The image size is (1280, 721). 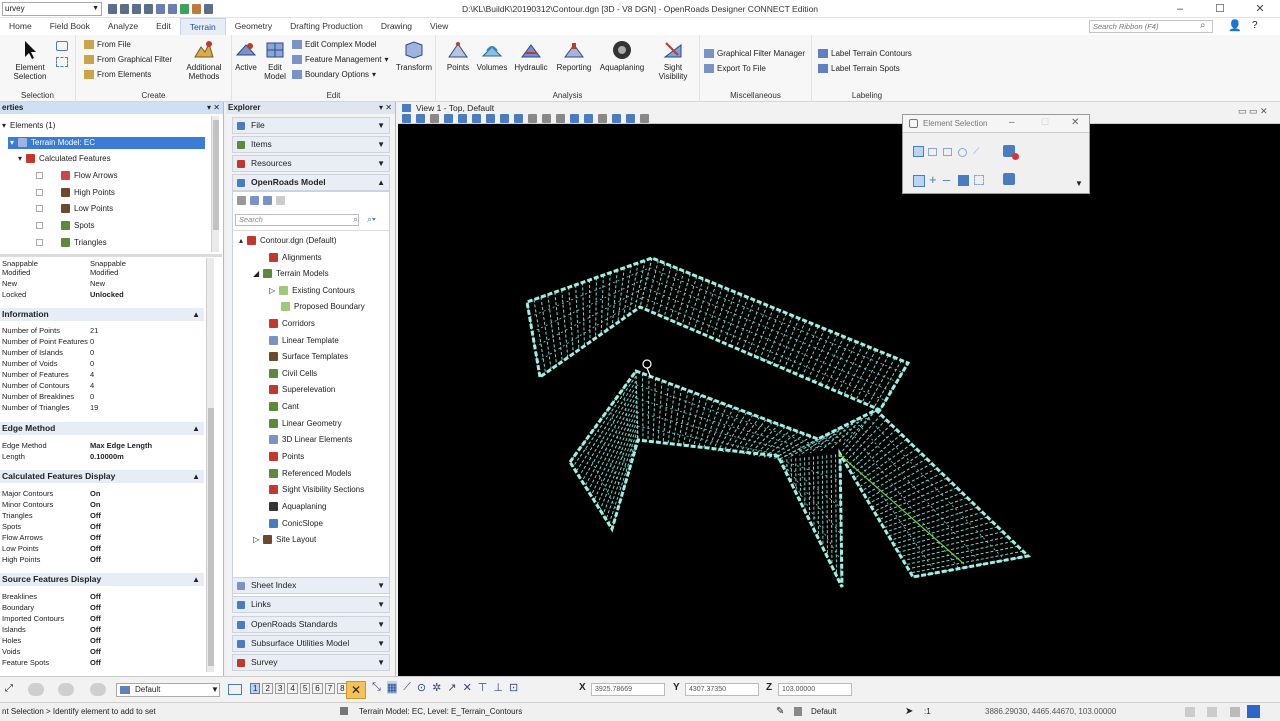 What do you see at coordinates (254, 200) in the screenshot?
I see `filter-icon` at bounding box center [254, 200].